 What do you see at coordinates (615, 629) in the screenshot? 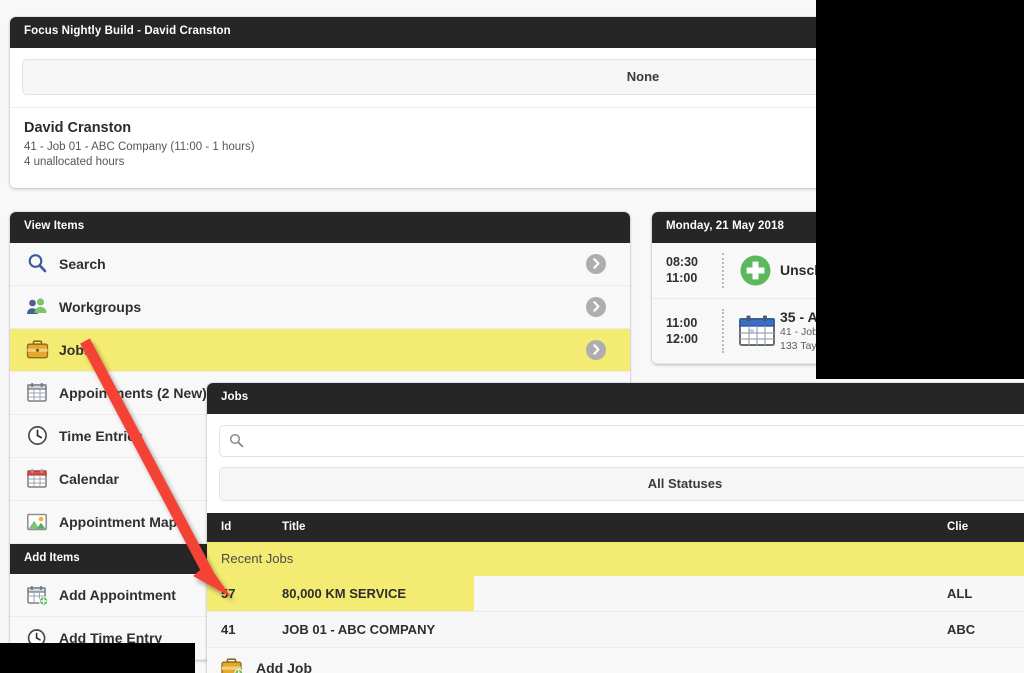
I see `table-row: 41 JOB 01 - ABC COMPANY ABC` at bounding box center [615, 629].